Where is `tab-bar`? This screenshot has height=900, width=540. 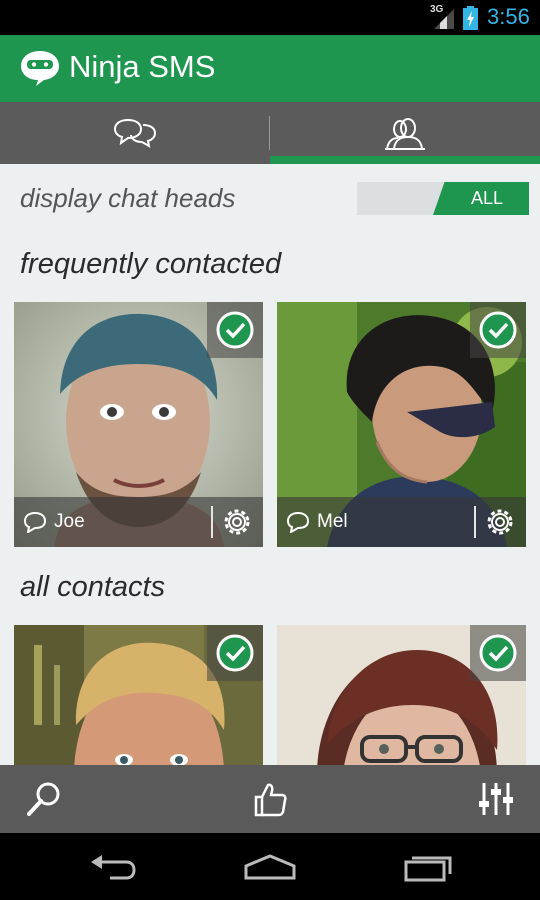
tab-bar is located at coordinates (270, 133).